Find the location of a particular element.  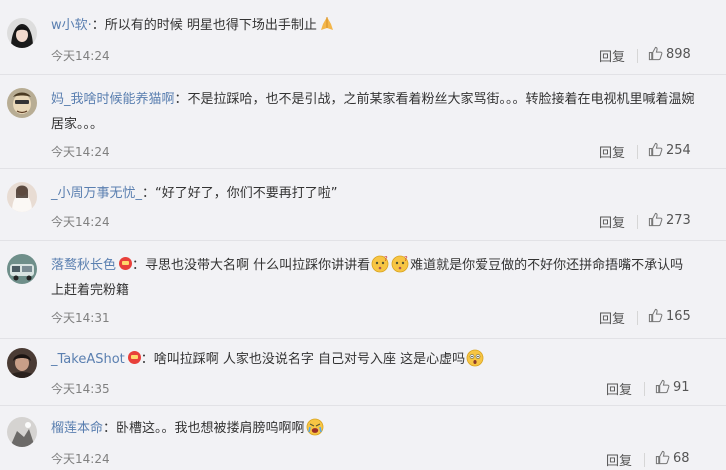

comment-text: w小软·：所以有的时候 明星也得下场出手制止 is located at coordinates (373, 25).